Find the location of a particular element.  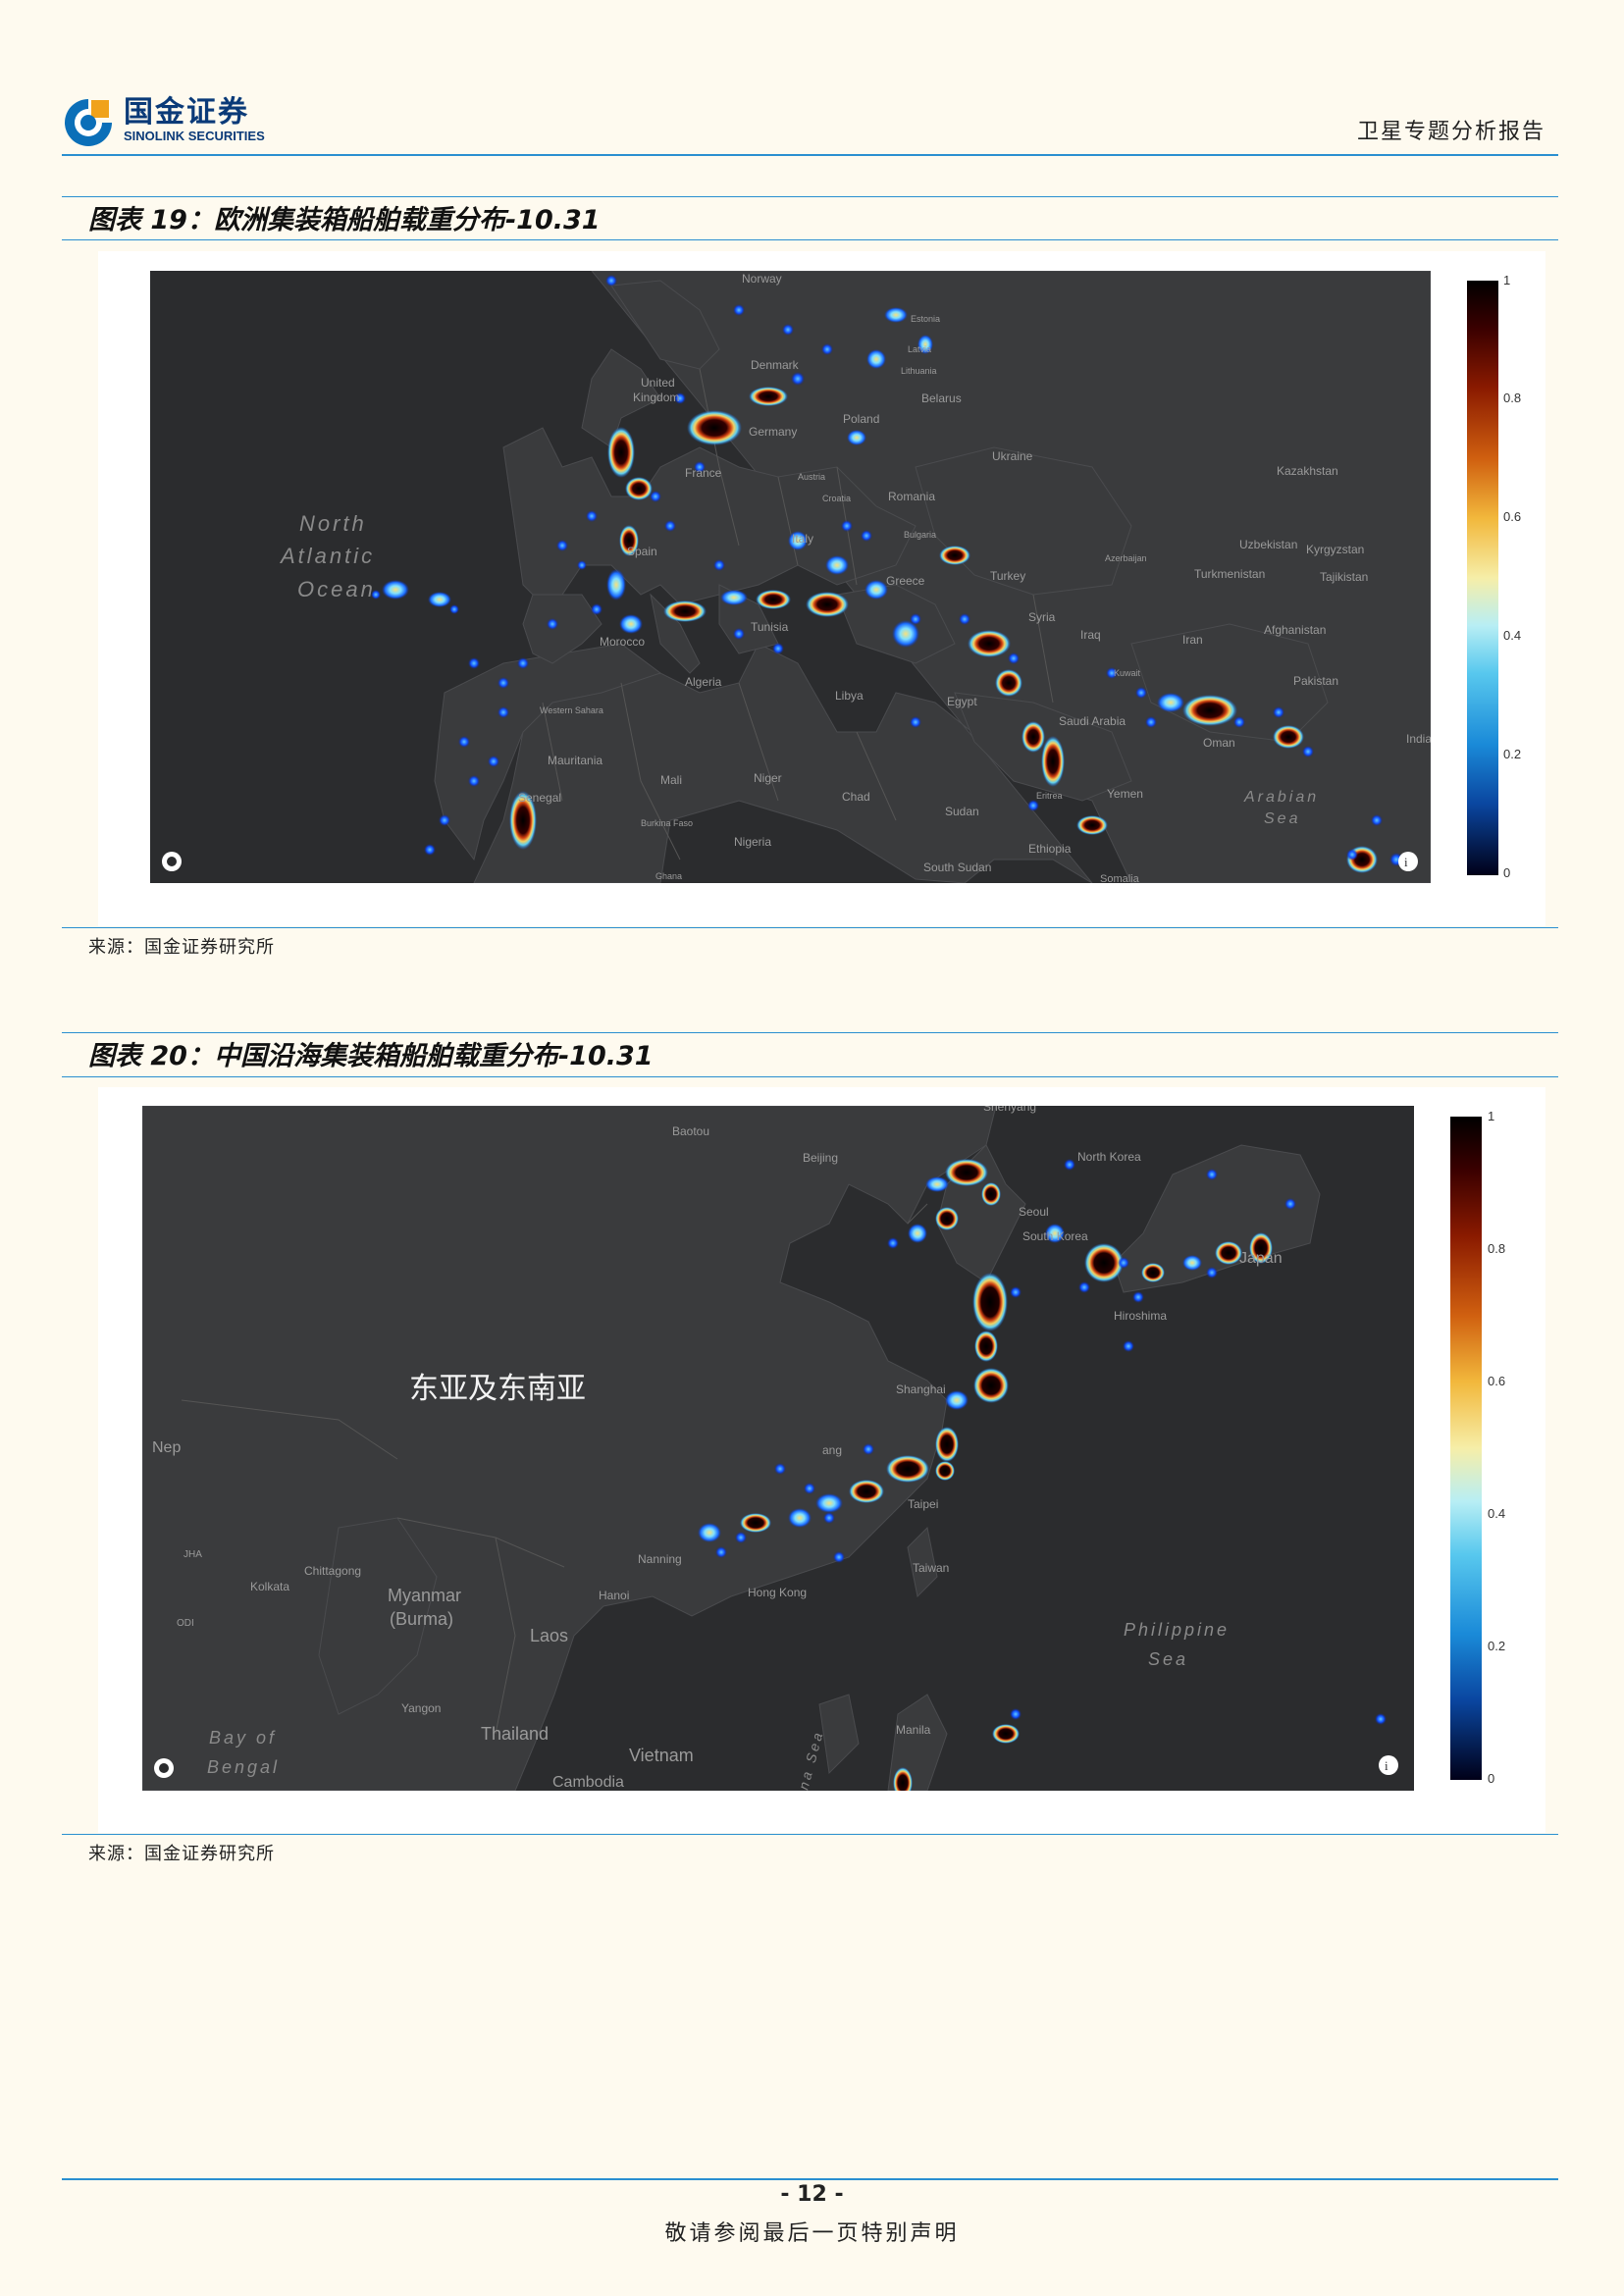

map-label: Nigeria is located at coordinates (752, 842).